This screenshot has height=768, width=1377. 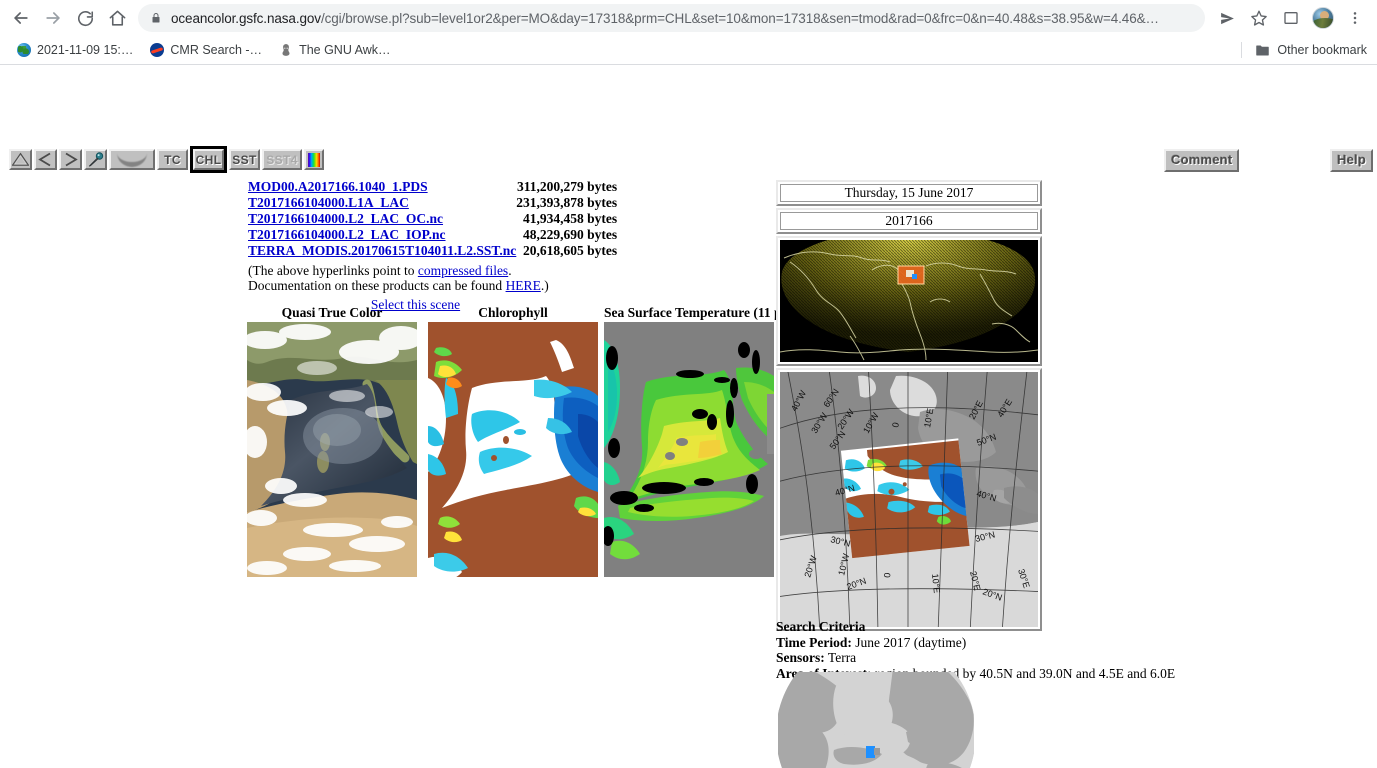 What do you see at coordinates (570, 218) in the screenshot?
I see `file-size: 41,934,458 bytes` at bounding box center [570, 218].